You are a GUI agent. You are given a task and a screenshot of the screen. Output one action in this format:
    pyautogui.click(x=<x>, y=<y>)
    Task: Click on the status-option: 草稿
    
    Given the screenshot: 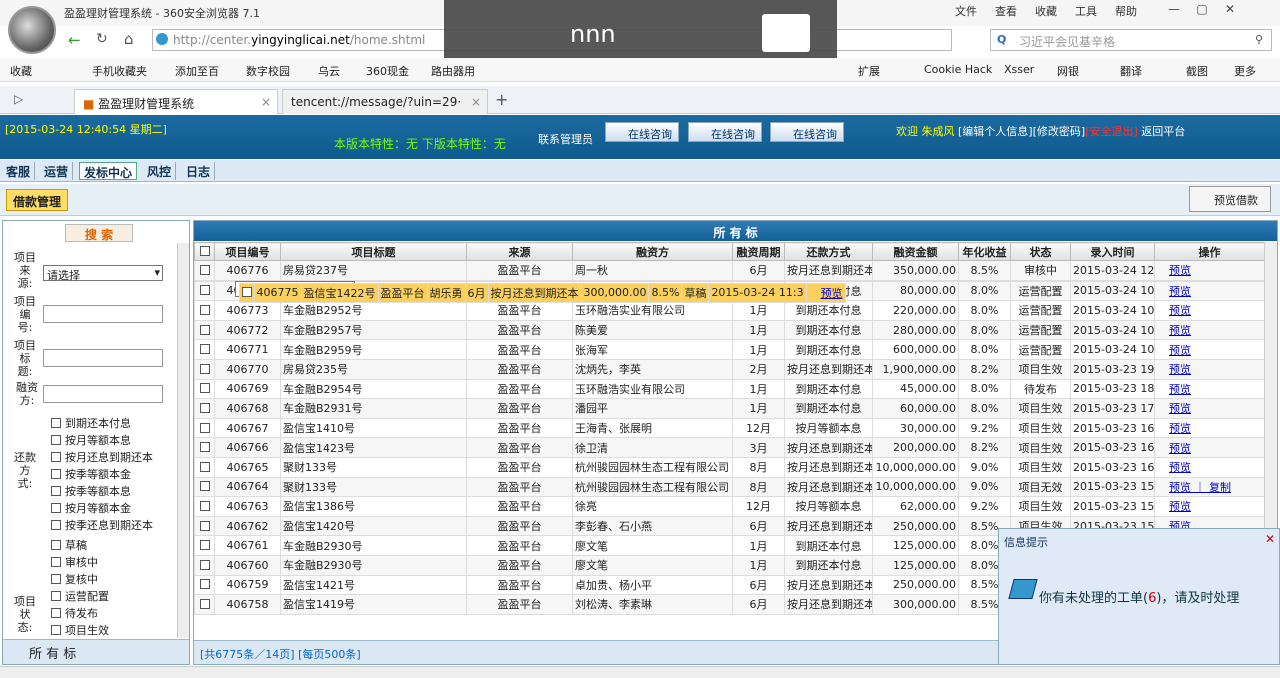 What is the action you would take?
    pyautogui.click(x=69, y=545)
    